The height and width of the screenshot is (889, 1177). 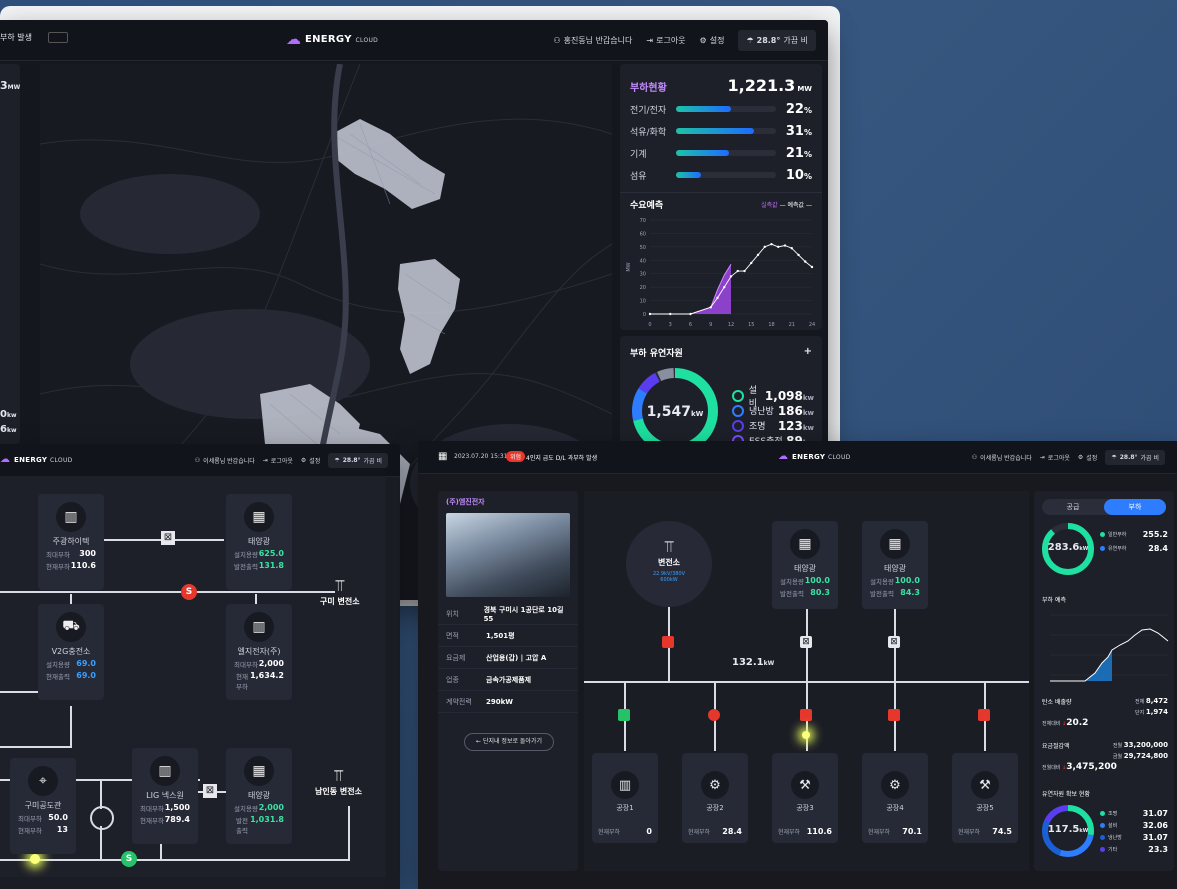 What do you see at coordinates (1109, 648) in the screenshot?
I see `load-forecast-mini-chart` at bounding box center [1109, 648].